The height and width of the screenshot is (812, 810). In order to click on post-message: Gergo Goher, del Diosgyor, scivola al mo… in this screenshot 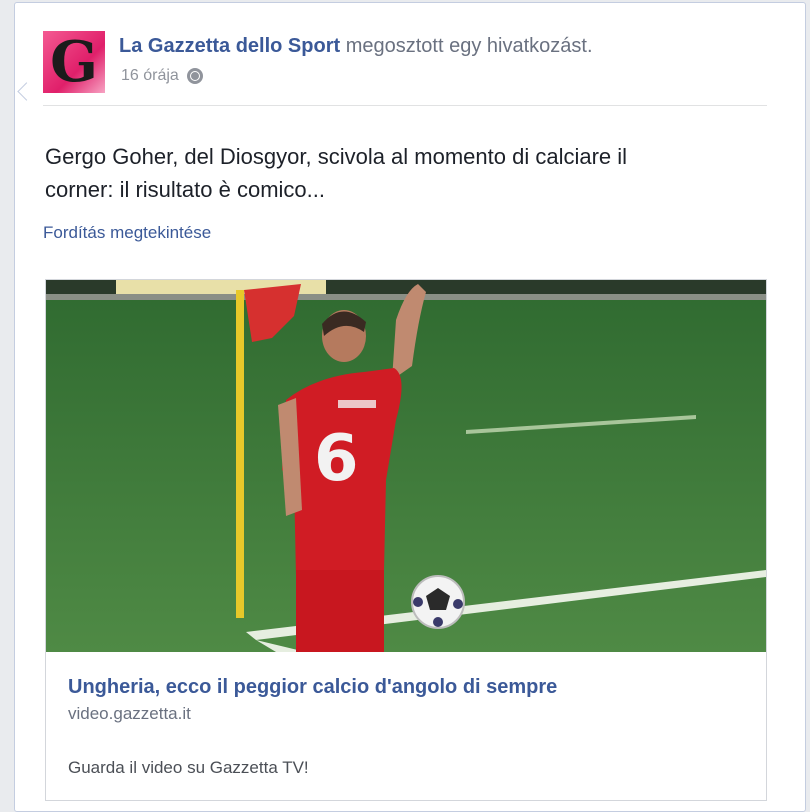, I will do `click(405, 173)`.